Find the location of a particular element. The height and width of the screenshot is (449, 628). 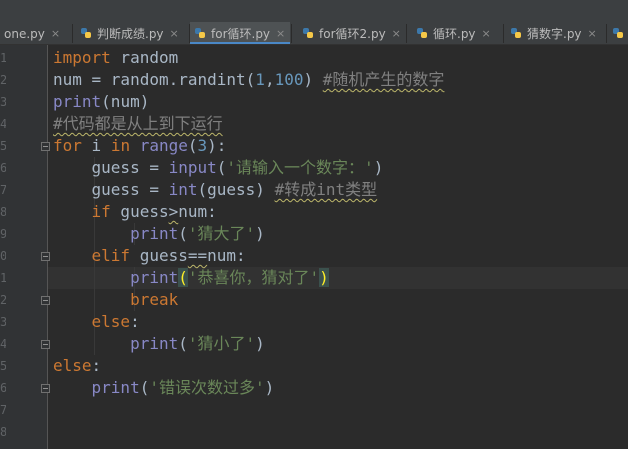

token-string: '请输入一个数字：' is located at coordinates (300, 167).